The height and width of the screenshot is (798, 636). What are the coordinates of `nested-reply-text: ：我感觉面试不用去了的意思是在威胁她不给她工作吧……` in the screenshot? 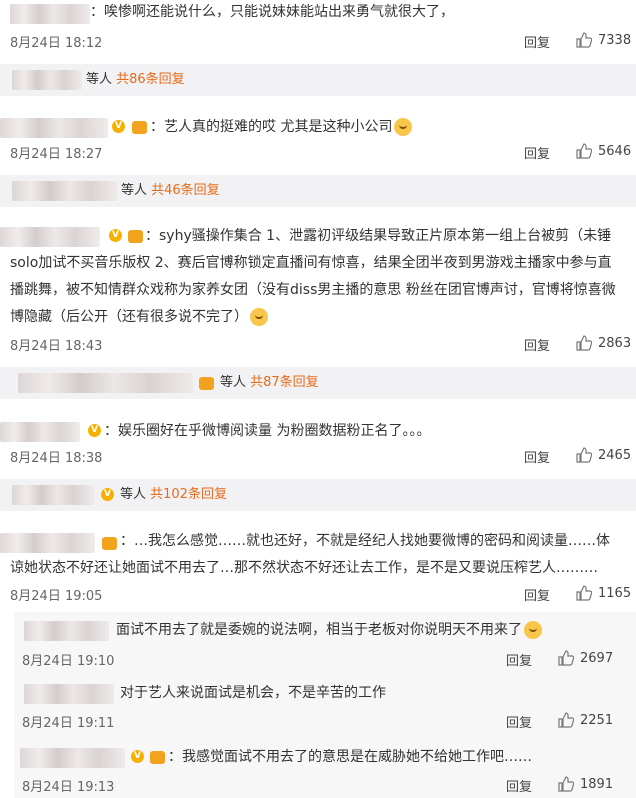 It's located at (350, 757).